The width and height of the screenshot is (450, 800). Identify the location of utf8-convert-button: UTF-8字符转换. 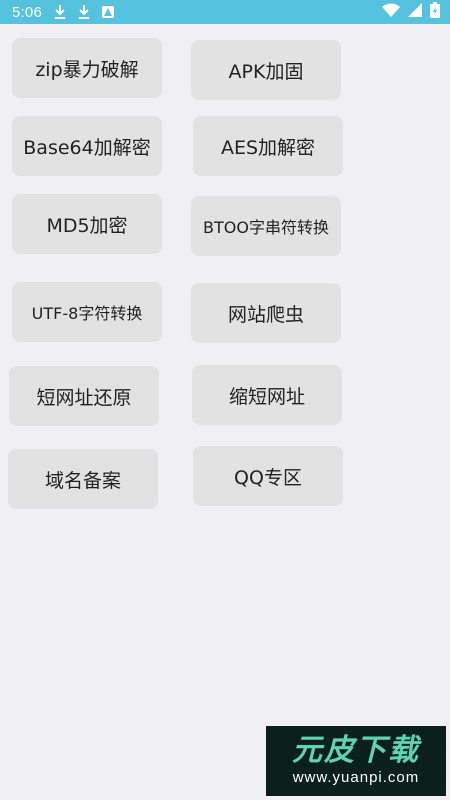
(87, 312).